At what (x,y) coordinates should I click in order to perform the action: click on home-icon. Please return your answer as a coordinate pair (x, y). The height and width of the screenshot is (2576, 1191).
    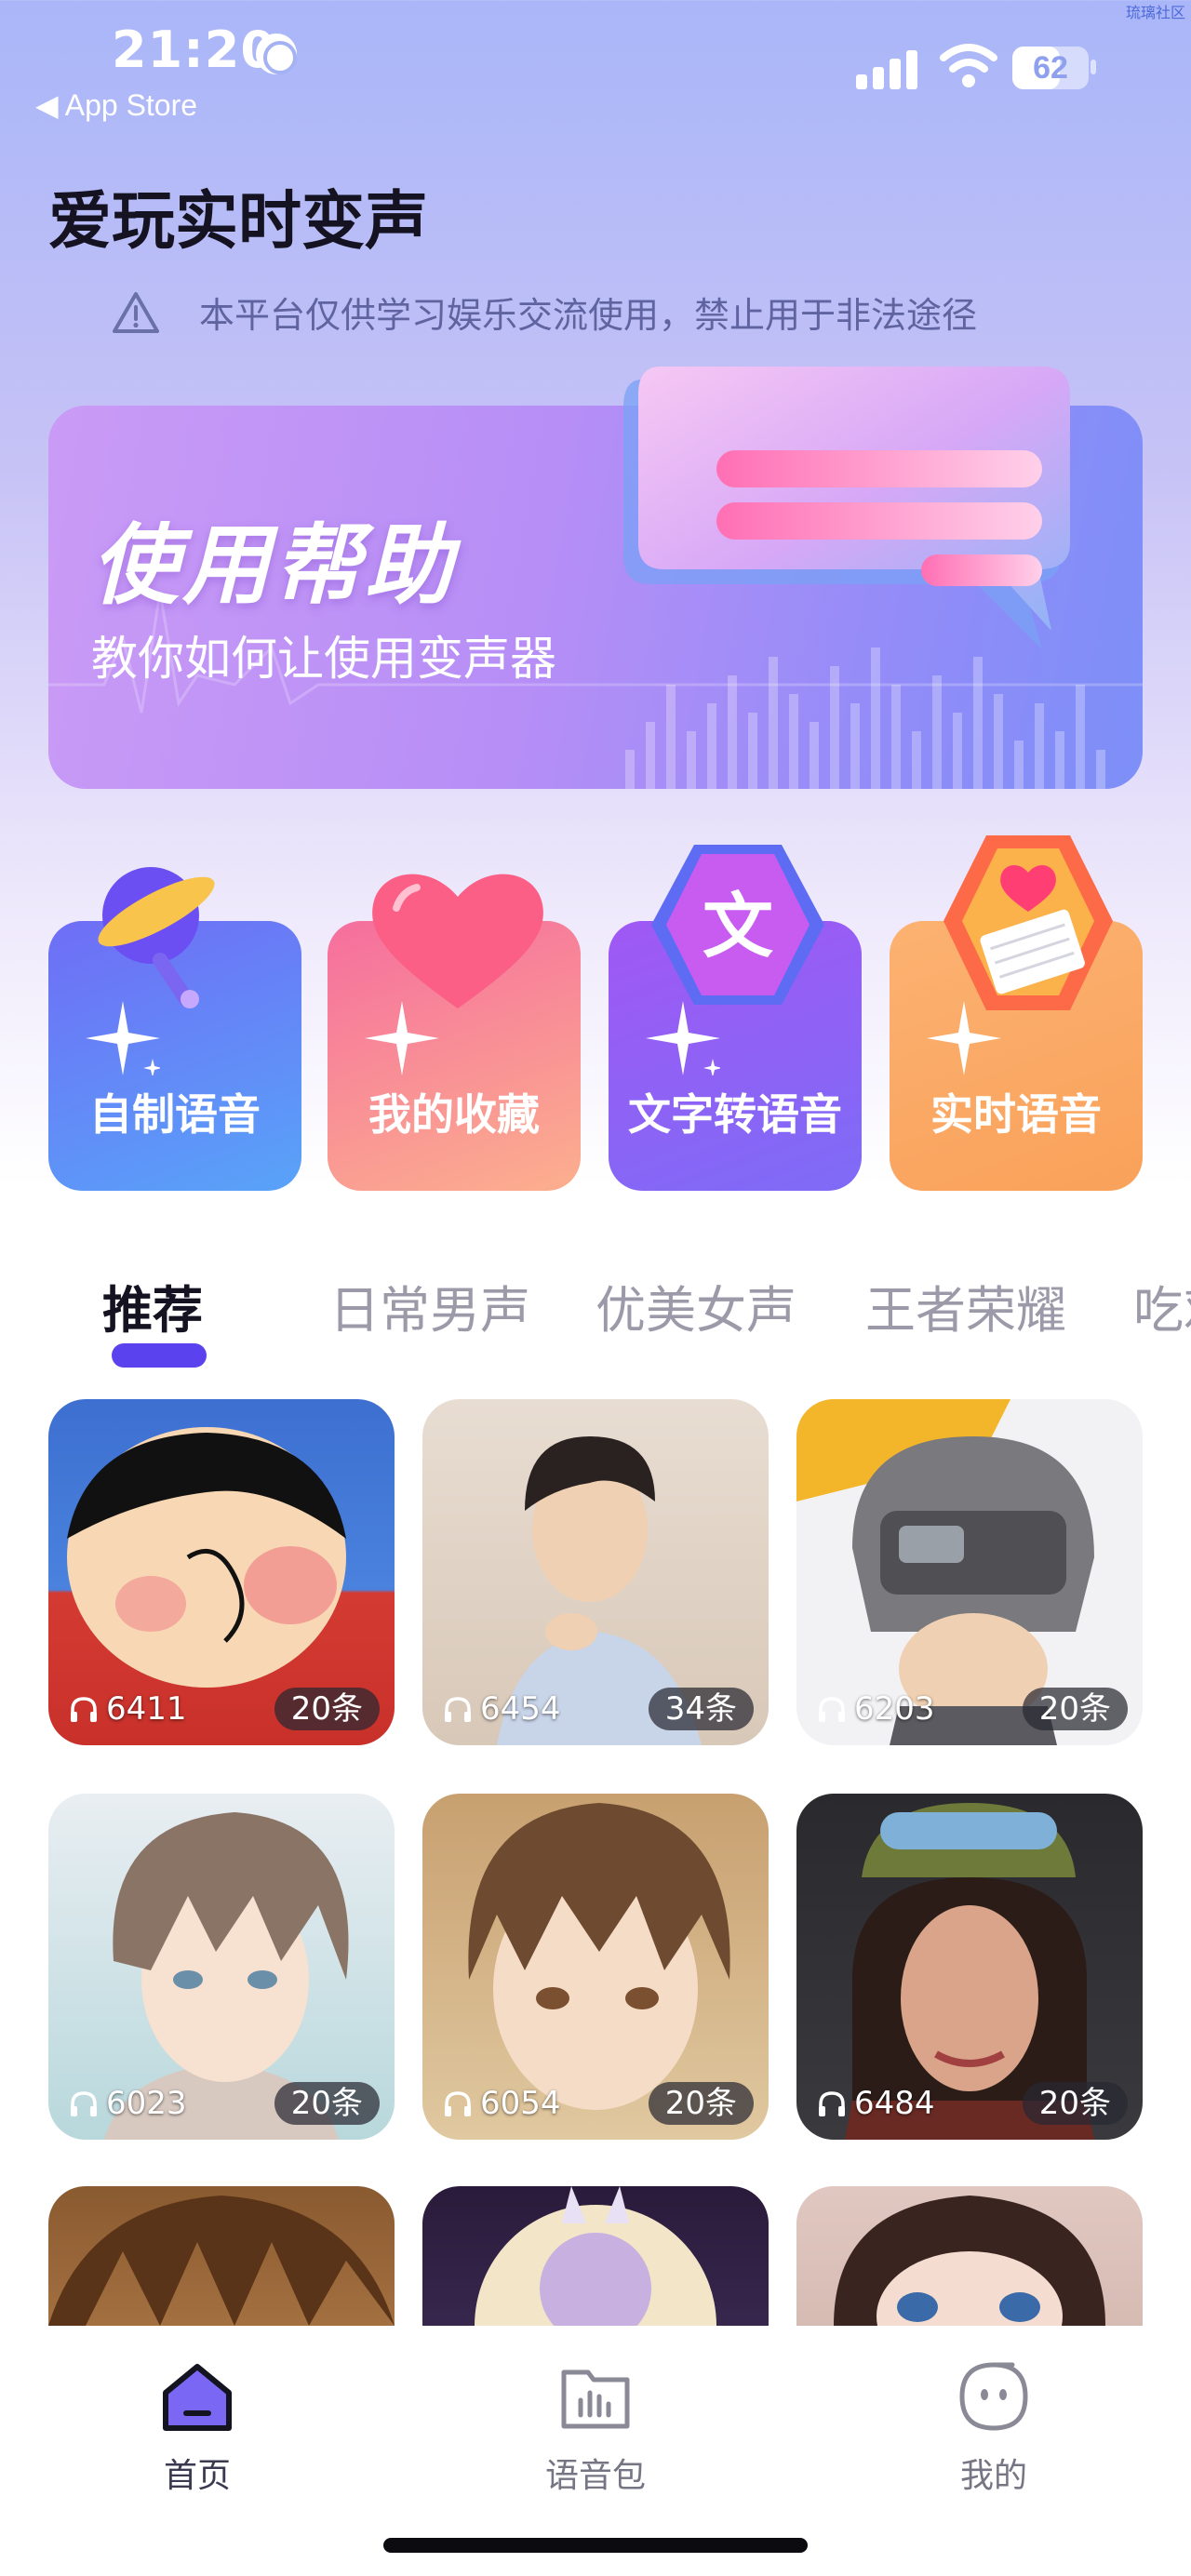
    Looking at the image, I should click on (197, 2397).